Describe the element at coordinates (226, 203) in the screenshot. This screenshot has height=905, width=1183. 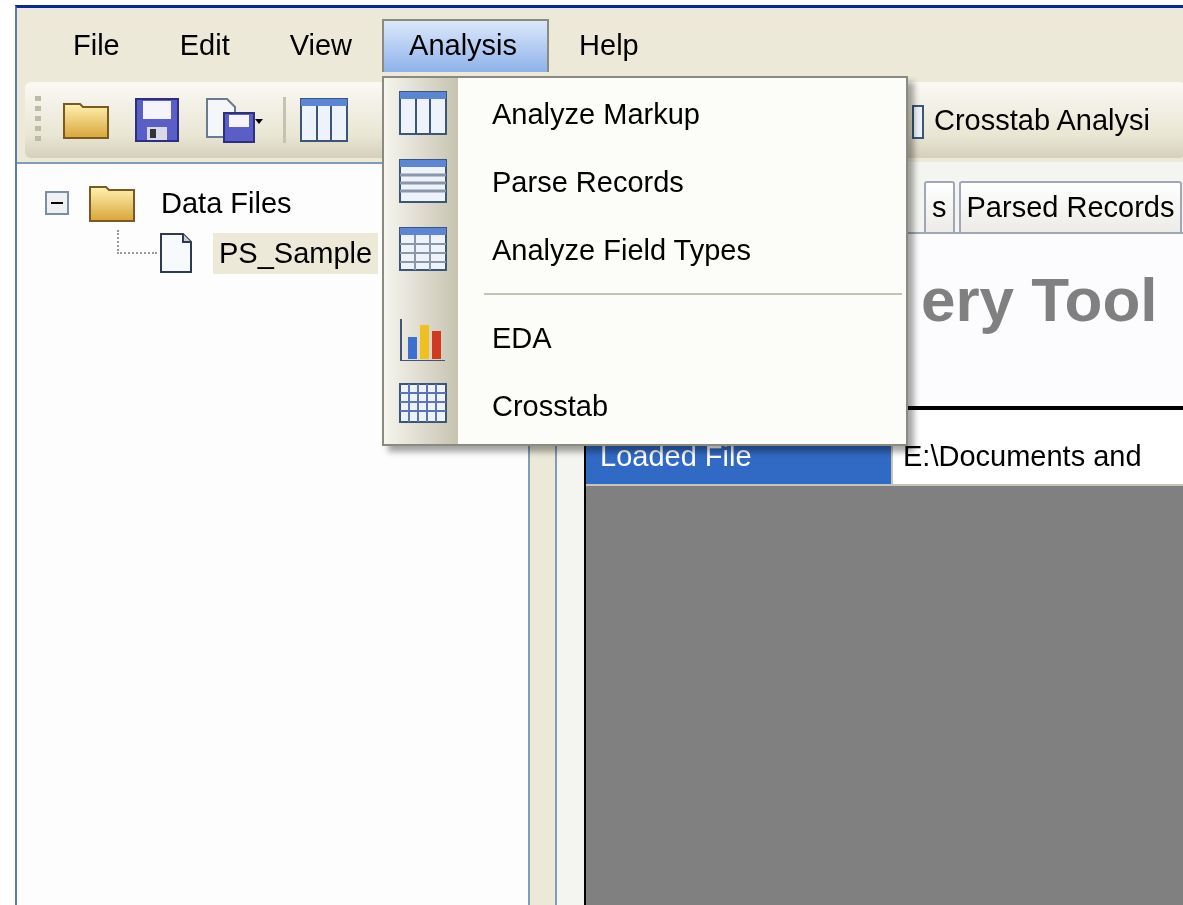
I see `tree-item: Data Files` at that location.